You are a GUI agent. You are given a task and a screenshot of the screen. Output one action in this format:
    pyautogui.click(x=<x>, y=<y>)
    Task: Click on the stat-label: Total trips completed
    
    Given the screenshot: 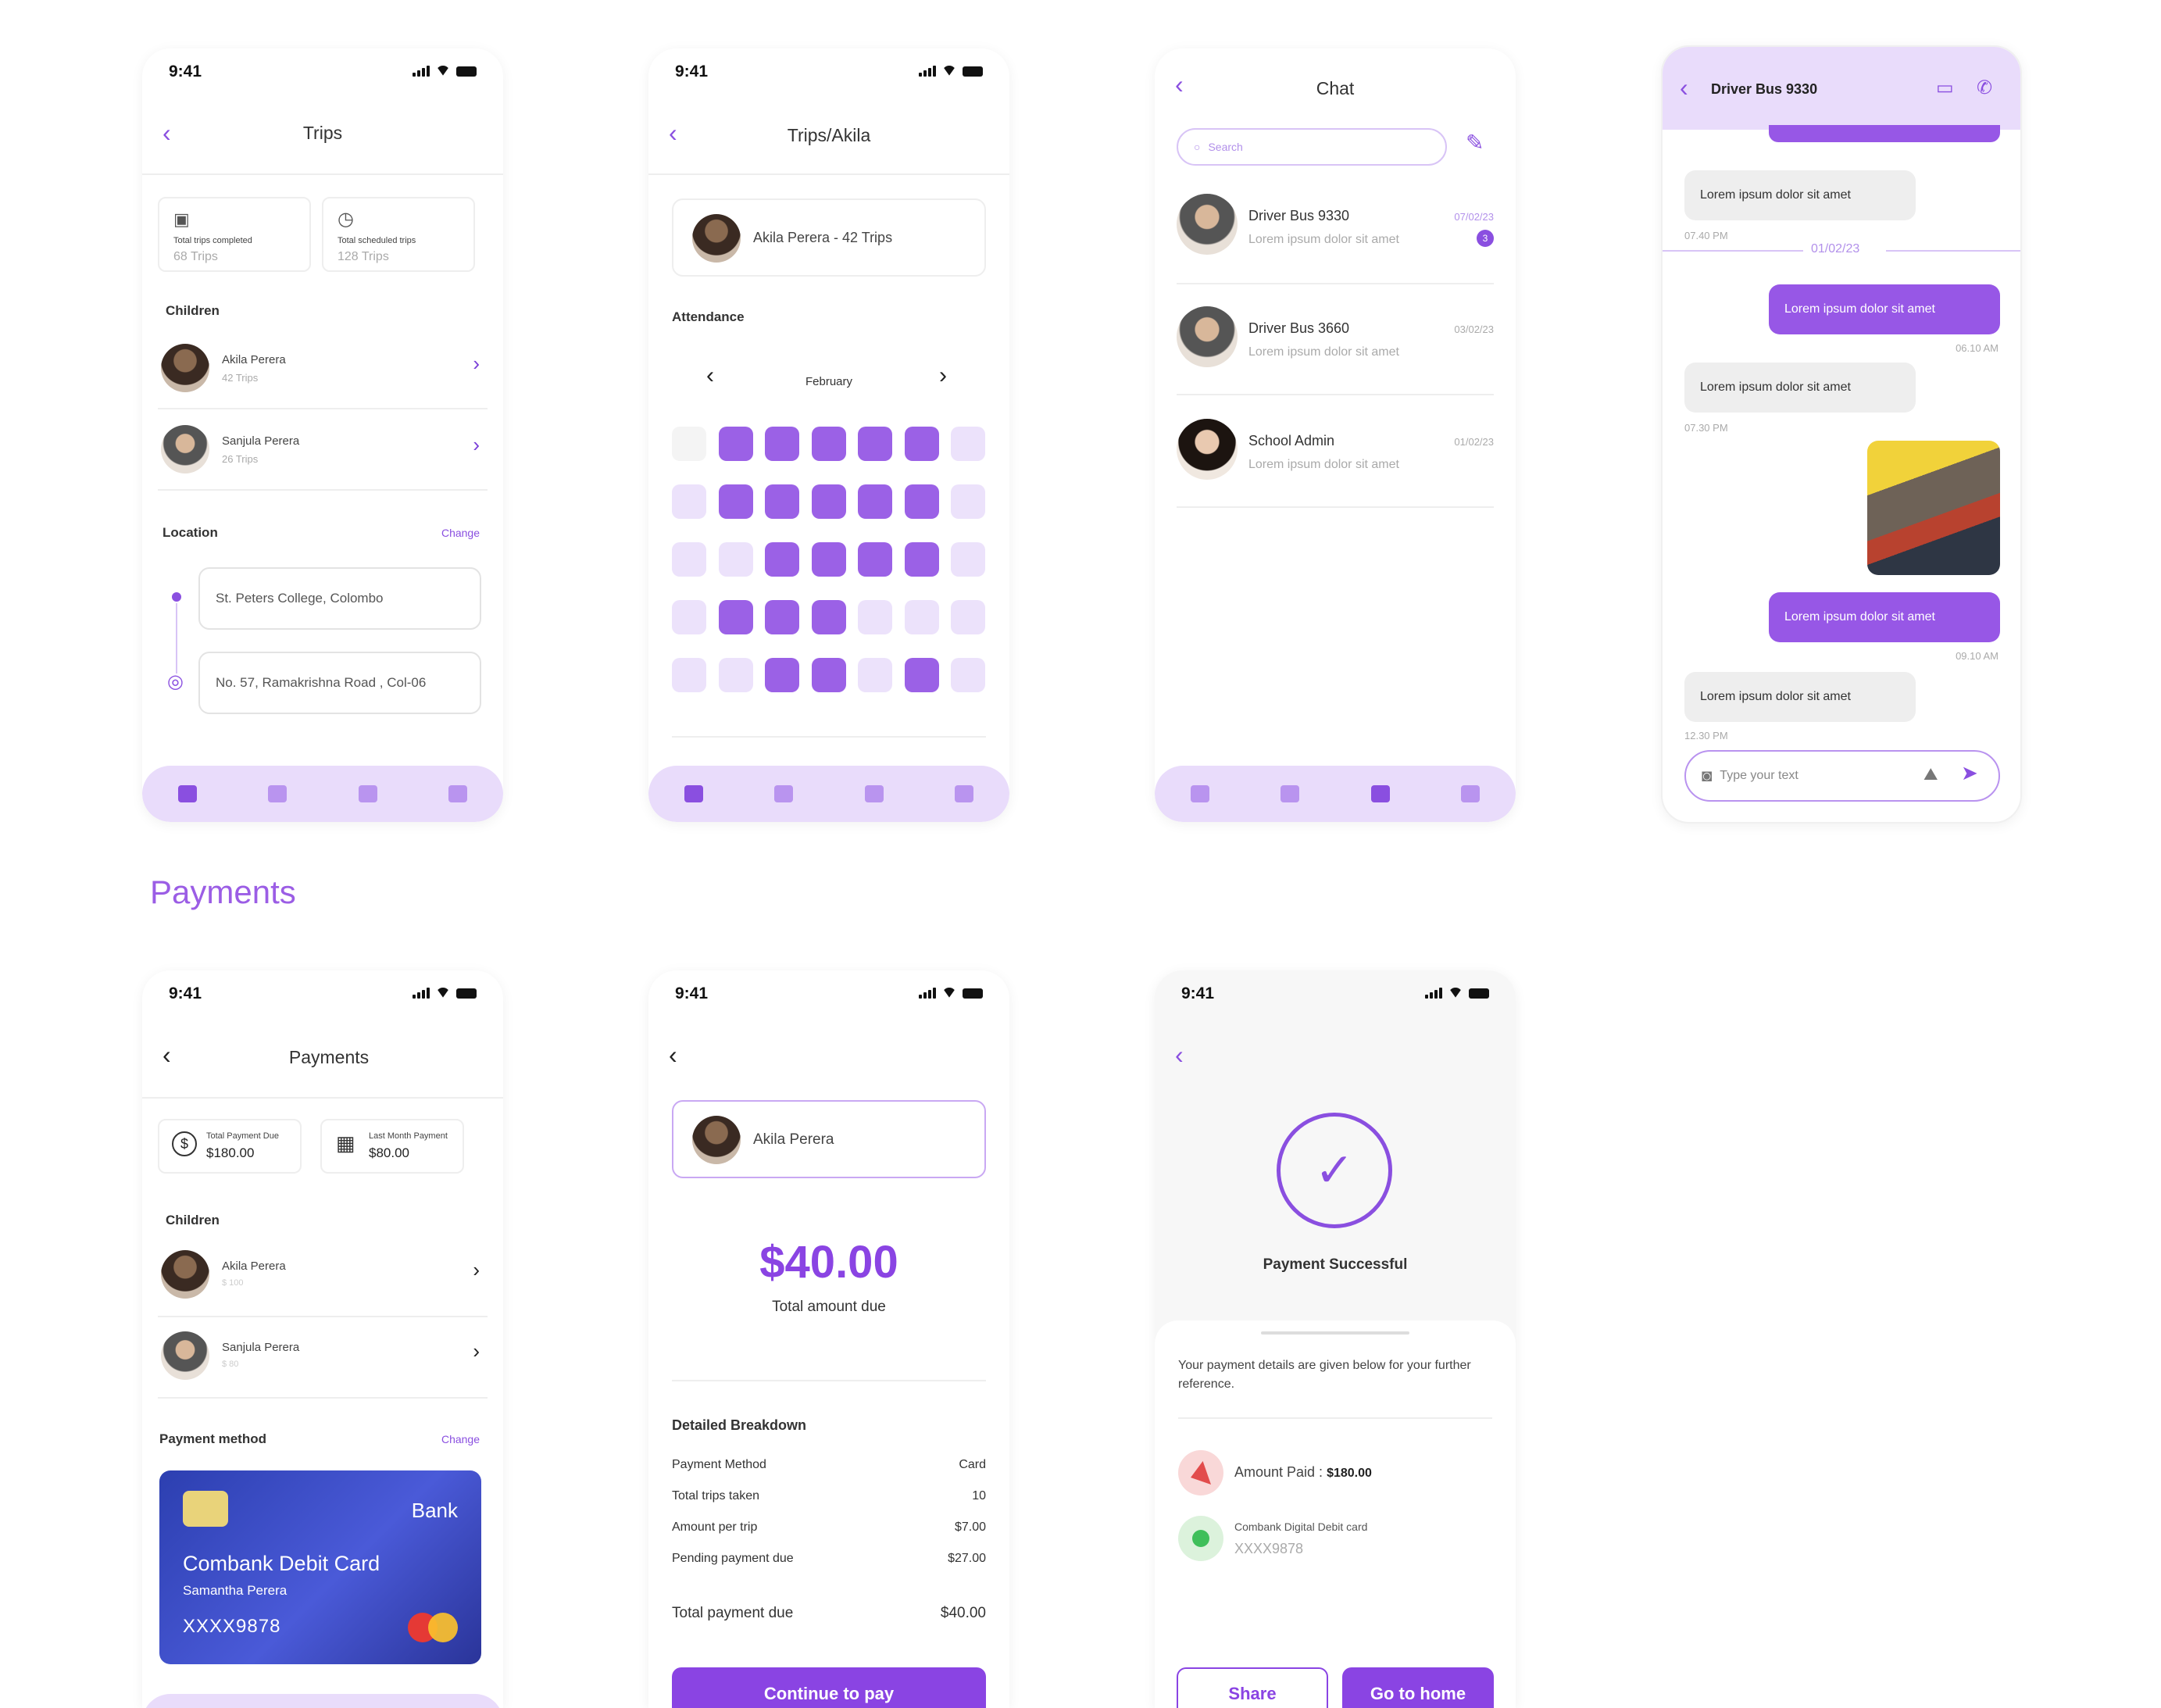 What is the action you would take?
    pyautogui.click(x=212, y=240)
    